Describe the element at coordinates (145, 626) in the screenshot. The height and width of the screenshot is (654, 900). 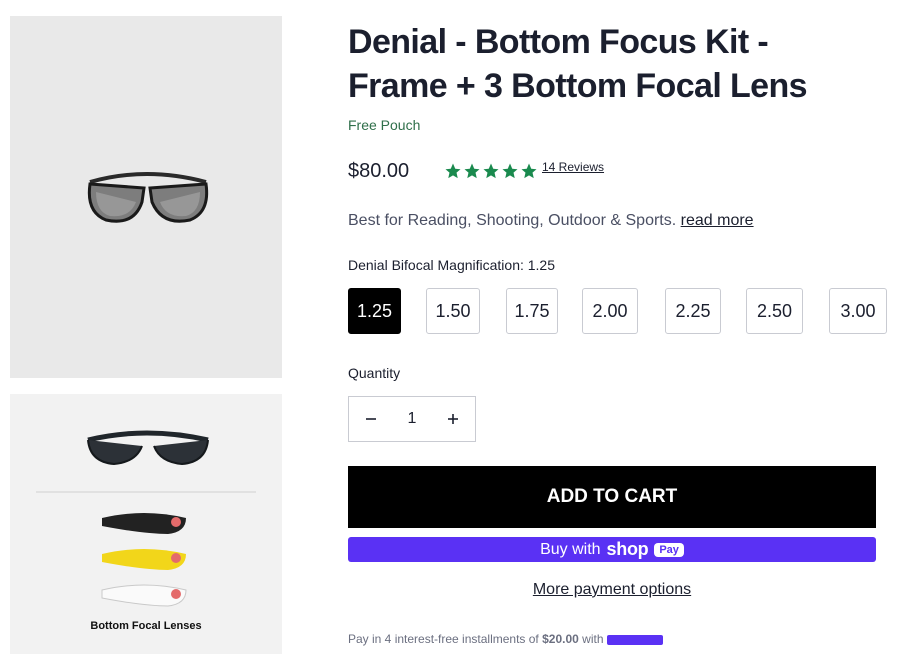
I see `lens-caption: Bottom Focal Lenses` at that location.